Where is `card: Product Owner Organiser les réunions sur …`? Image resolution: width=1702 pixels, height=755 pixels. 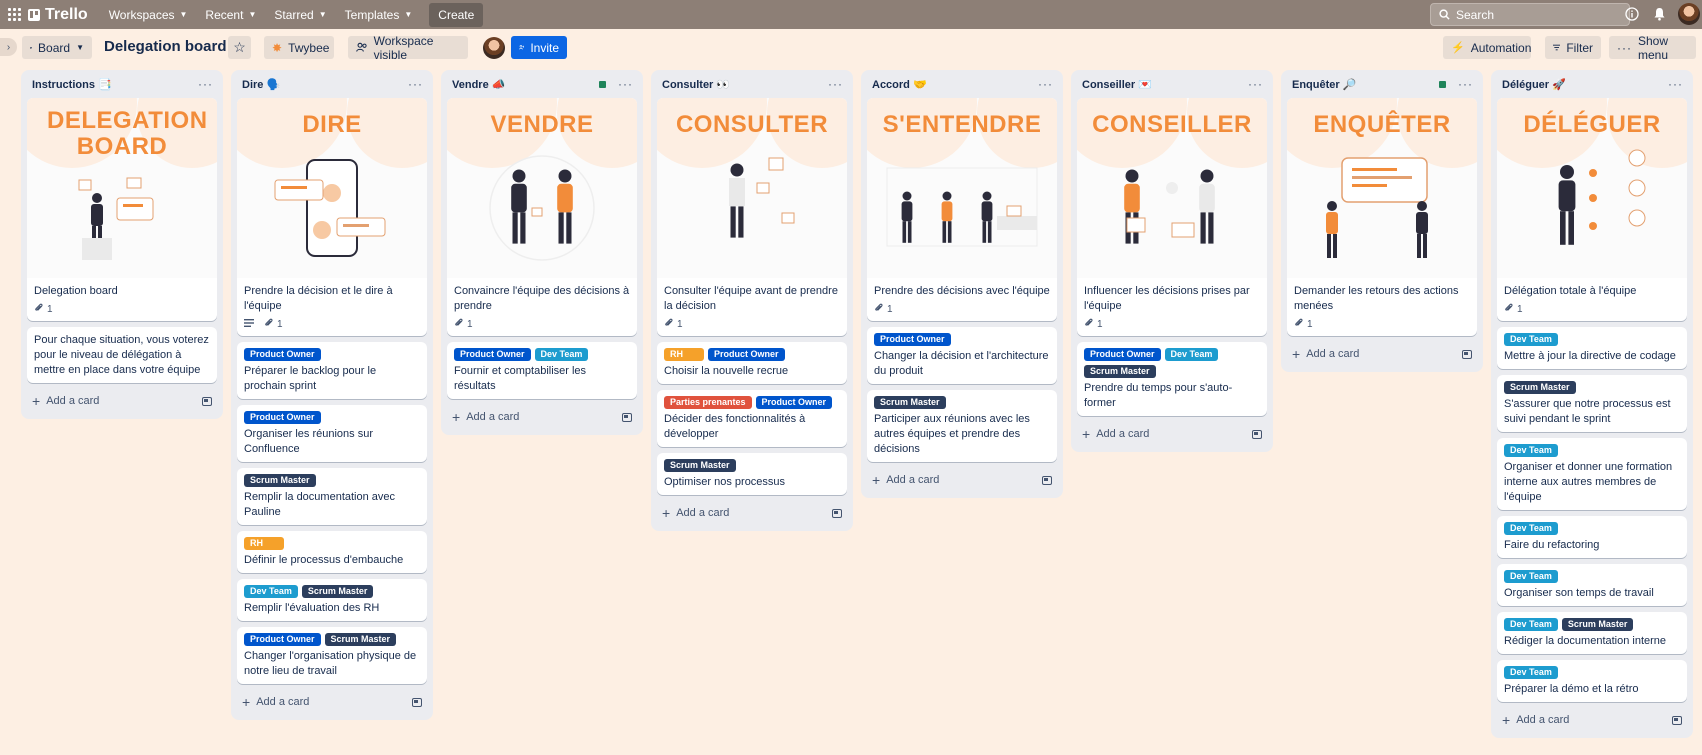 card: Product Owner Organiser les réunions sur … is located at coordinates (332, 433).